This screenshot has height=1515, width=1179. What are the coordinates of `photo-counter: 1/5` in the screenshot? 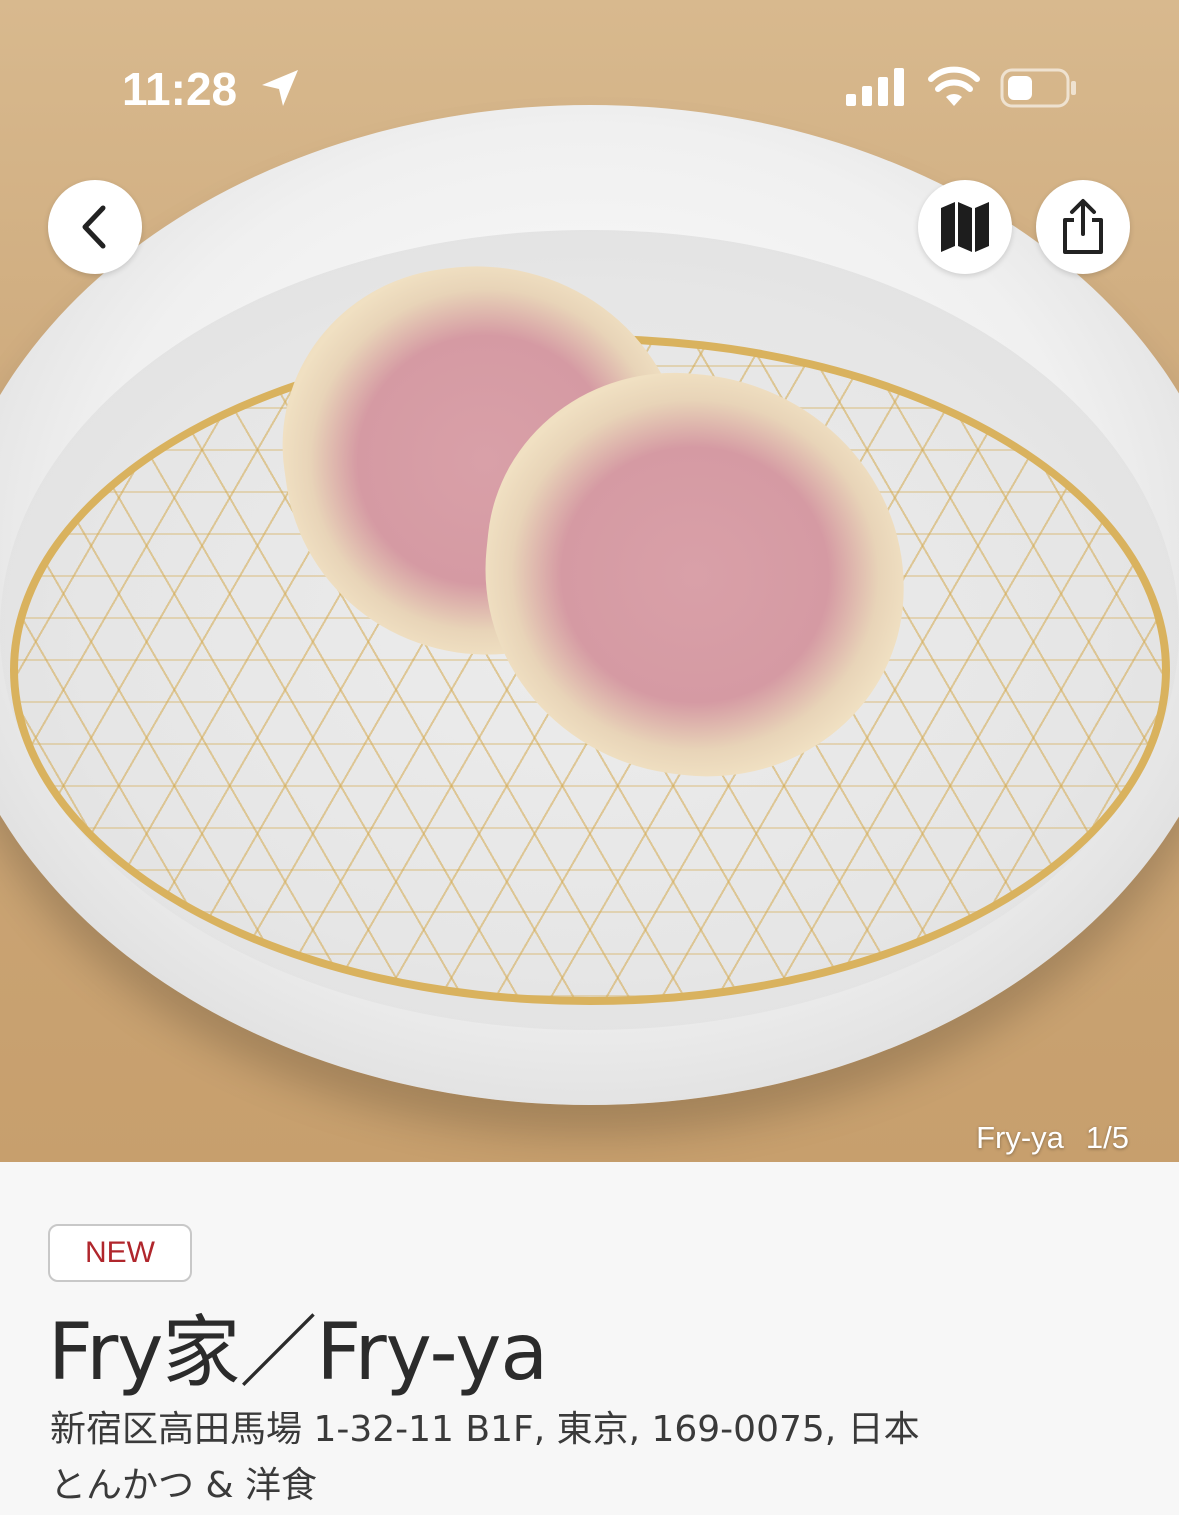 It's located at (1107, 1137).